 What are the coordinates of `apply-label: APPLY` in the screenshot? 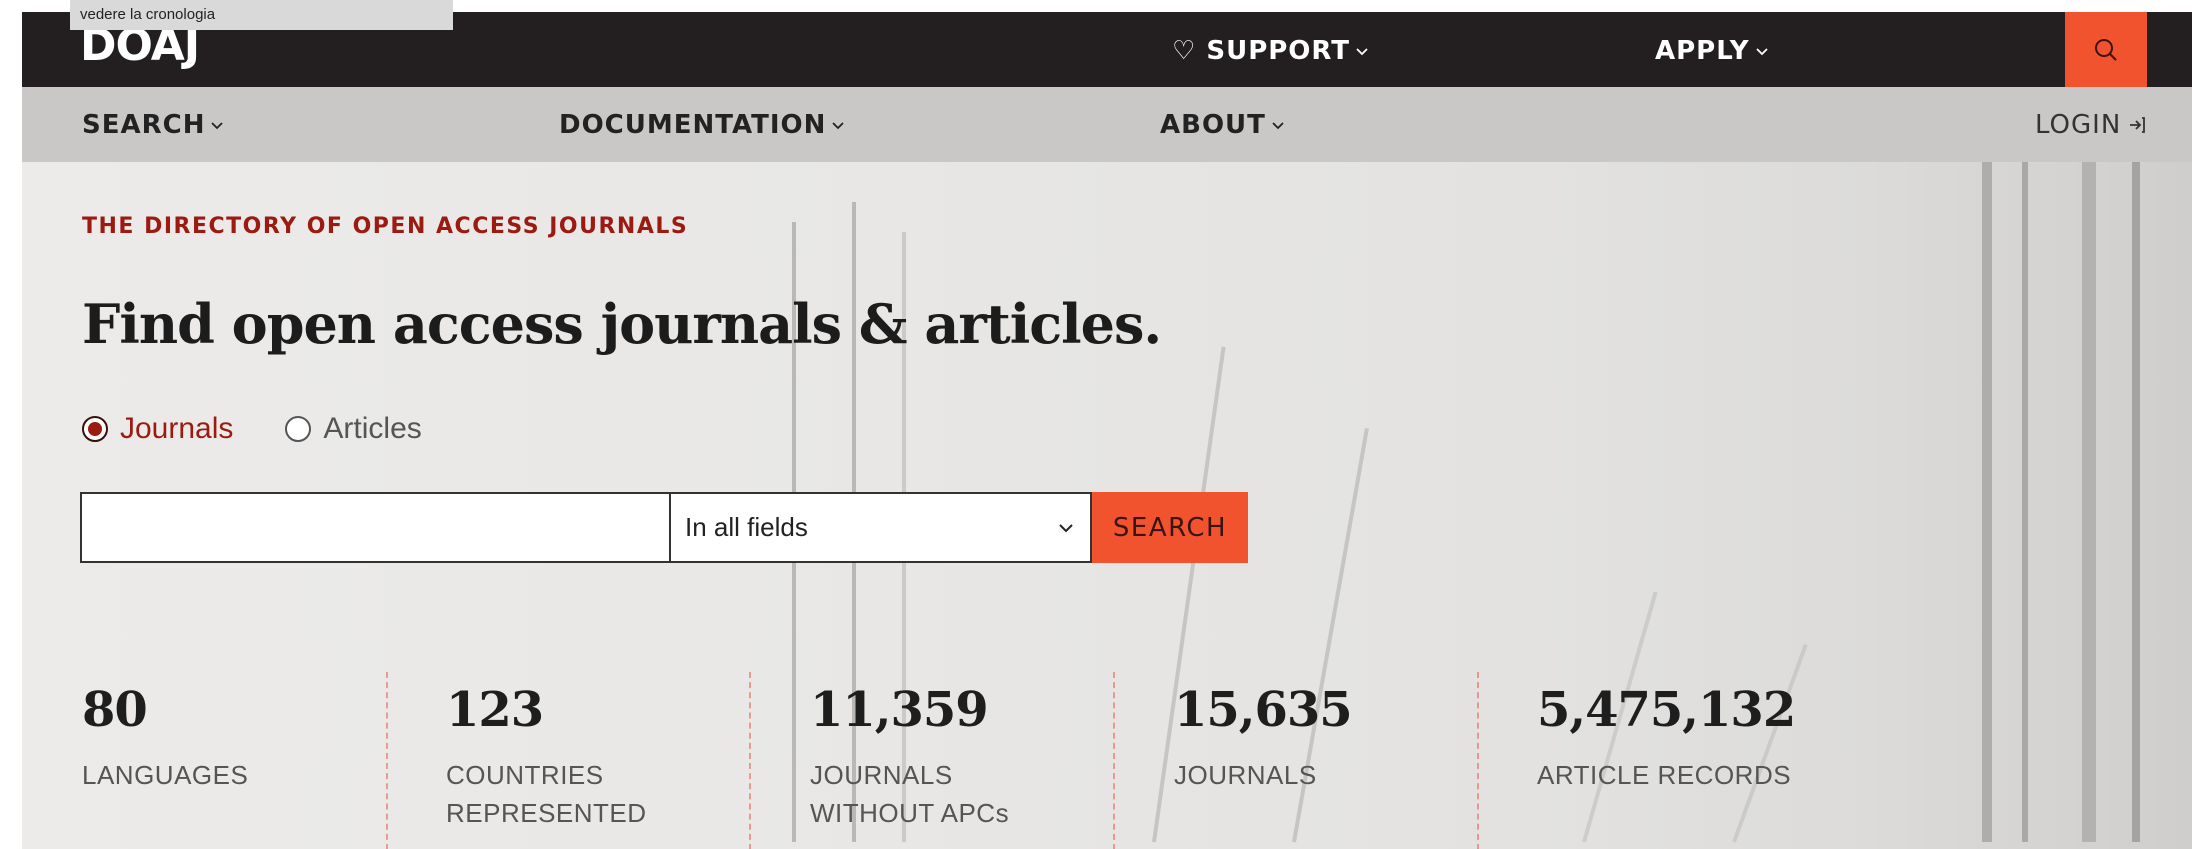 It's located at (1702, 51).